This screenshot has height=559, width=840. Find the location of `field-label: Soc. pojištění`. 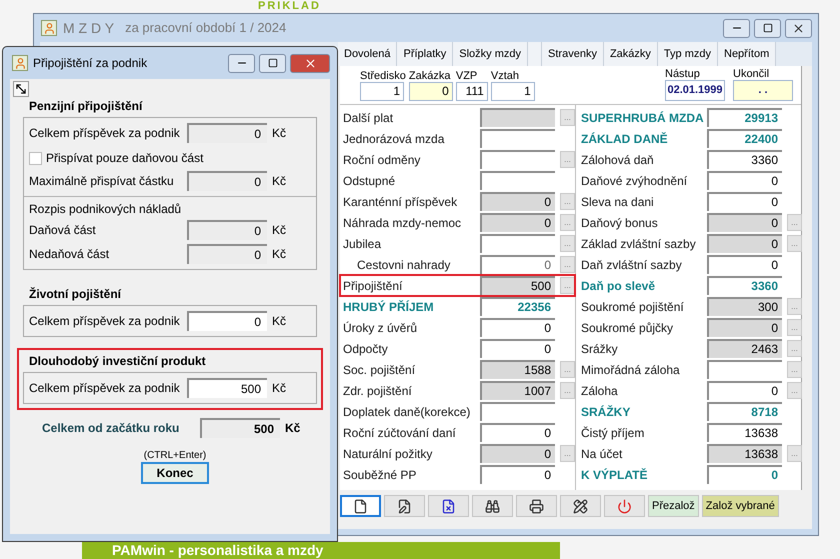

field-label: Soc. pojištění is located at coordinates (379, 370).